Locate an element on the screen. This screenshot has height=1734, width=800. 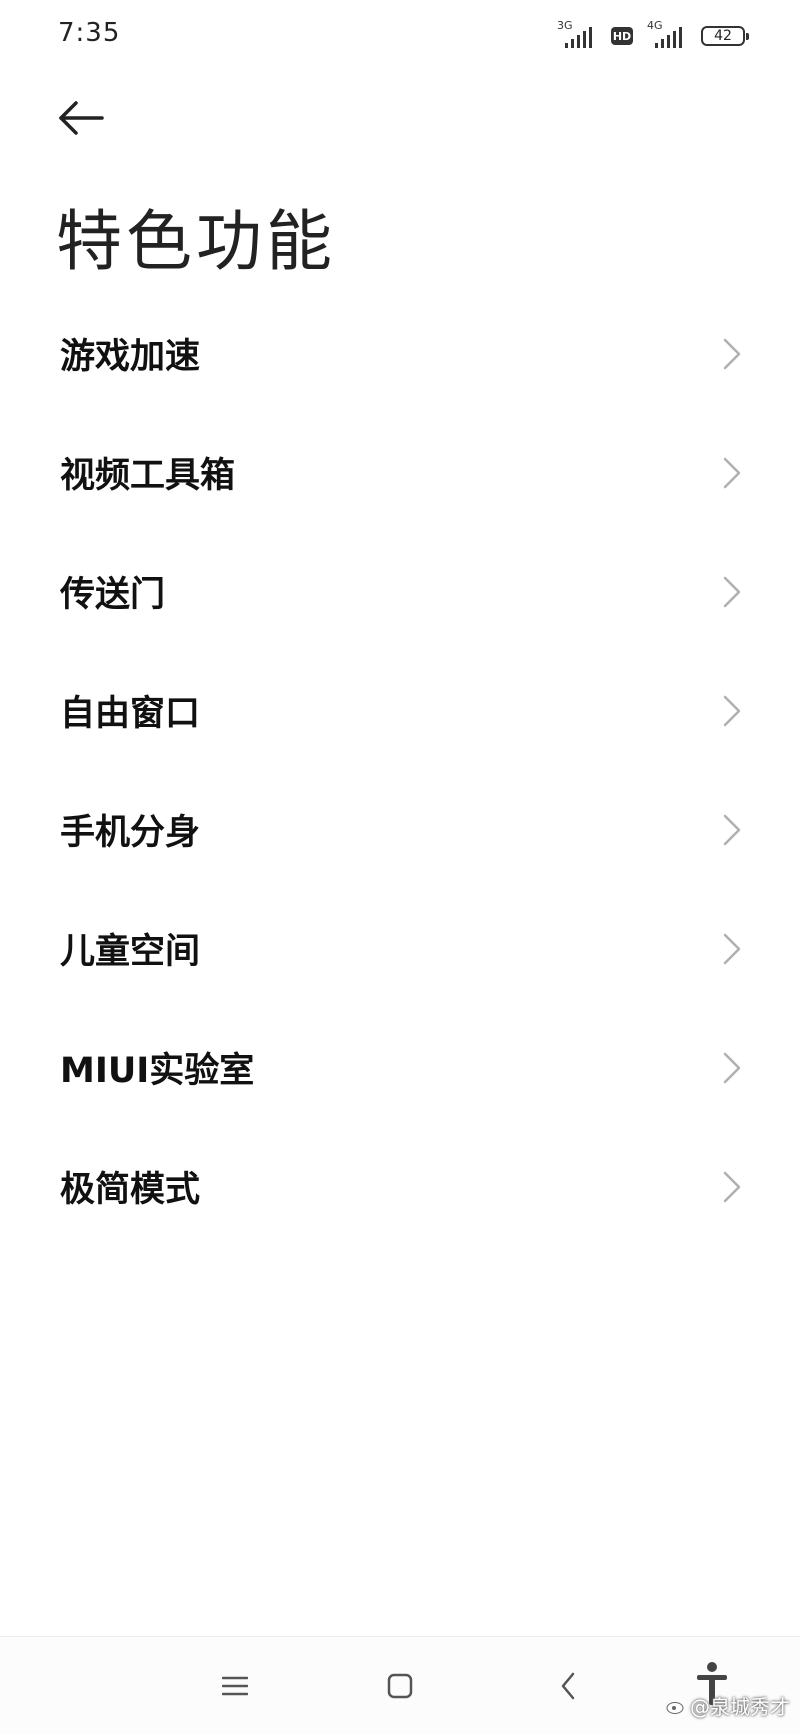
list-item-floating-window: 自由窗口 is located at coordinates (400, 710).